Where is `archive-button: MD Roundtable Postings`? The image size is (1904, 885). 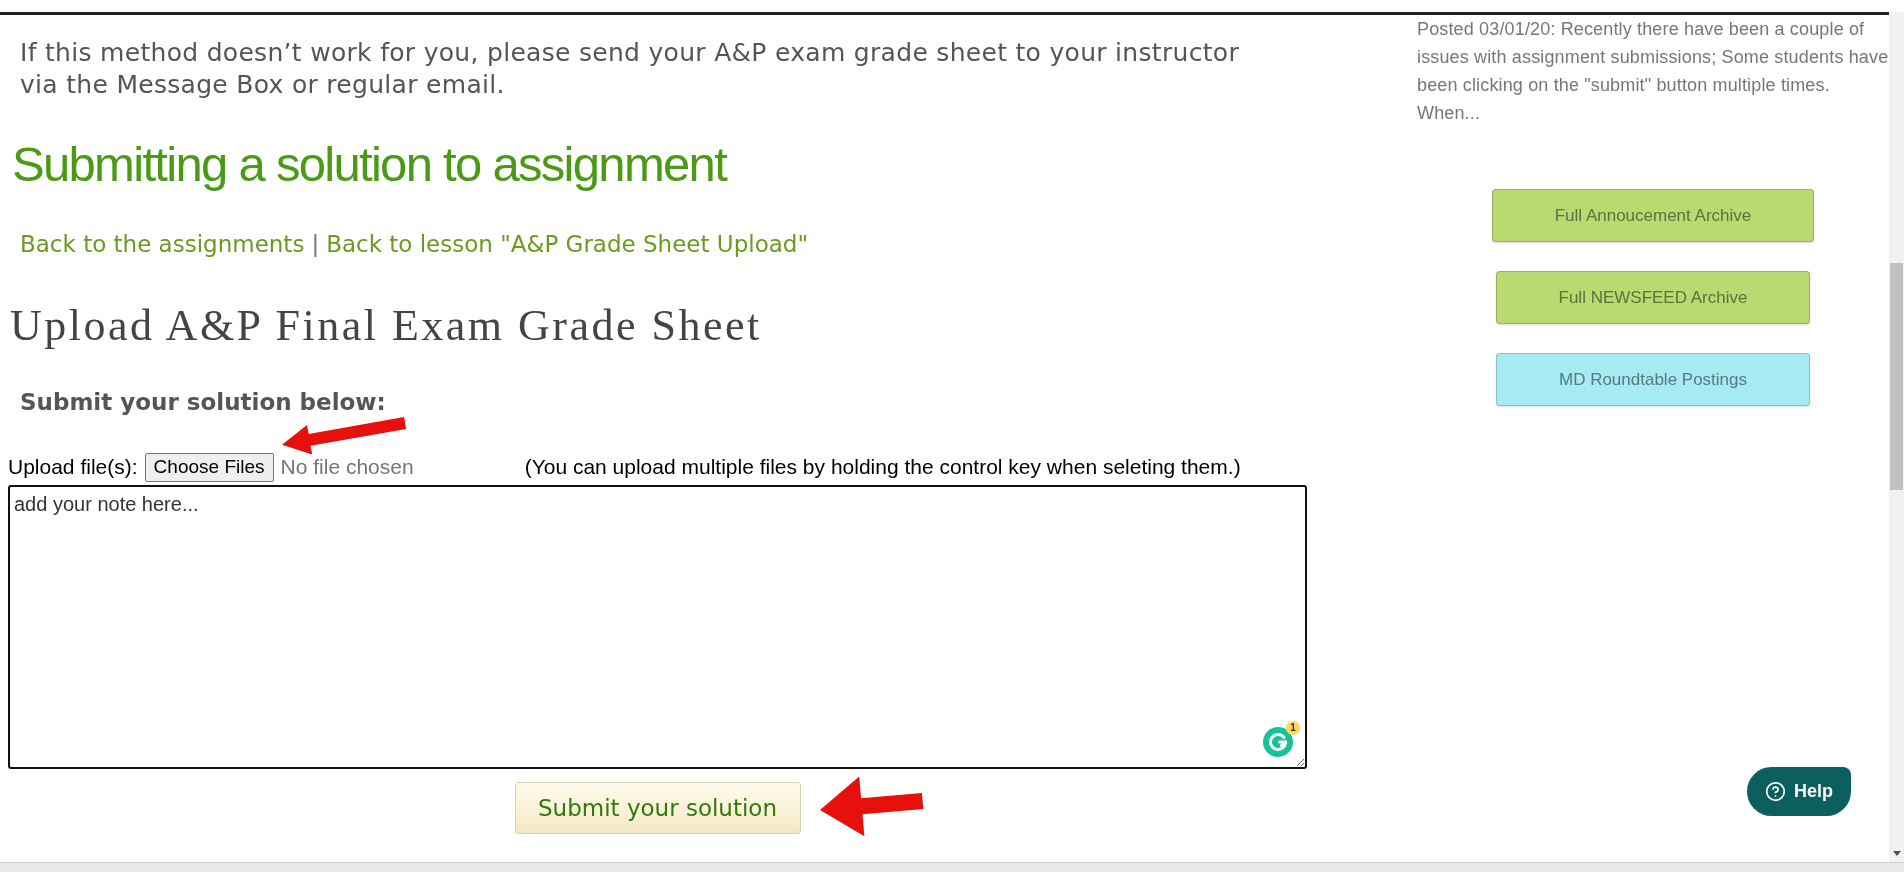
archive-button: MD Roundtable Postings is located at coordinates (1652, 379).